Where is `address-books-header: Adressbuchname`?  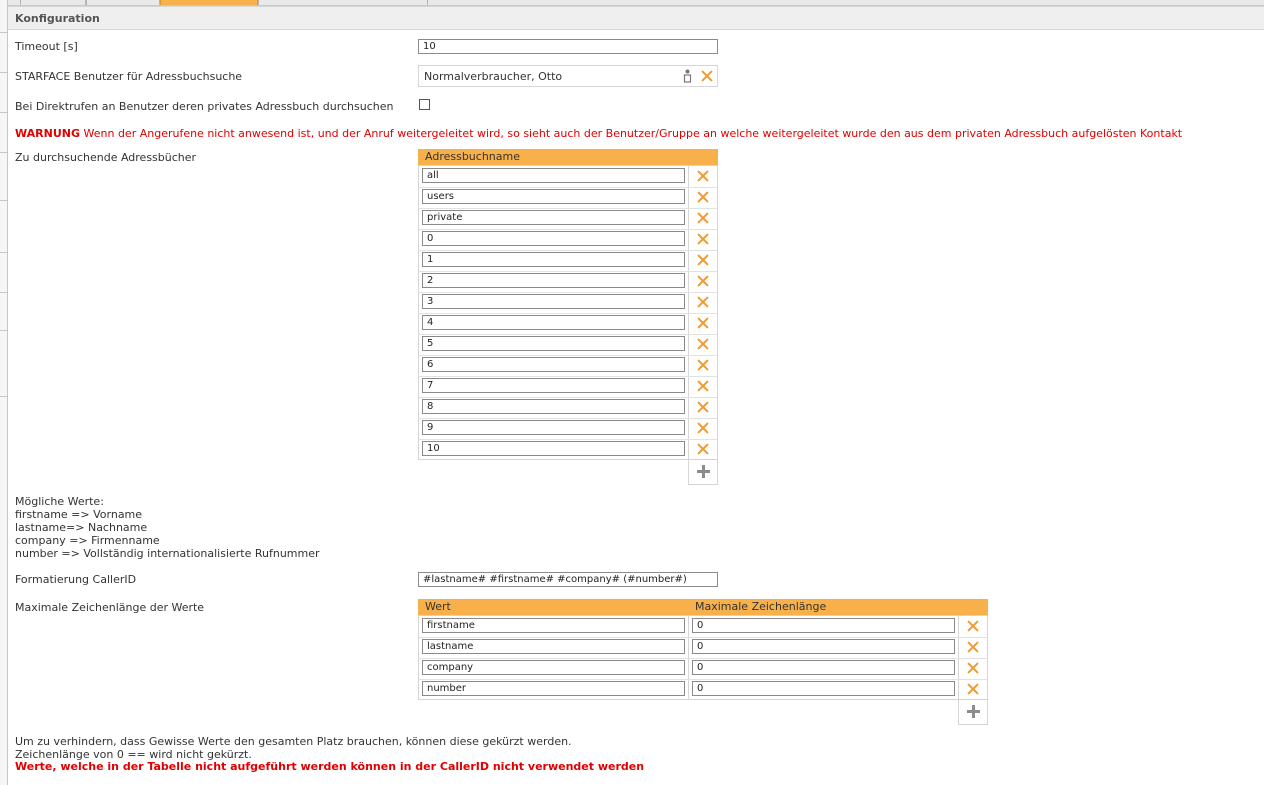 address-books-header: Adressbuchname is located at coordinates (568, 157).